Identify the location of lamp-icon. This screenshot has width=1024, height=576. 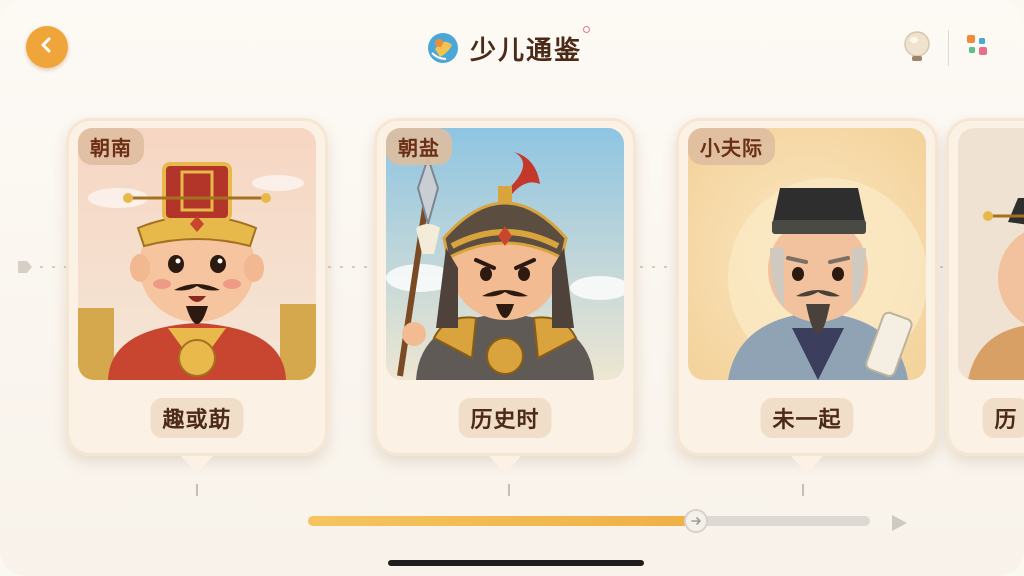
(917, 49).